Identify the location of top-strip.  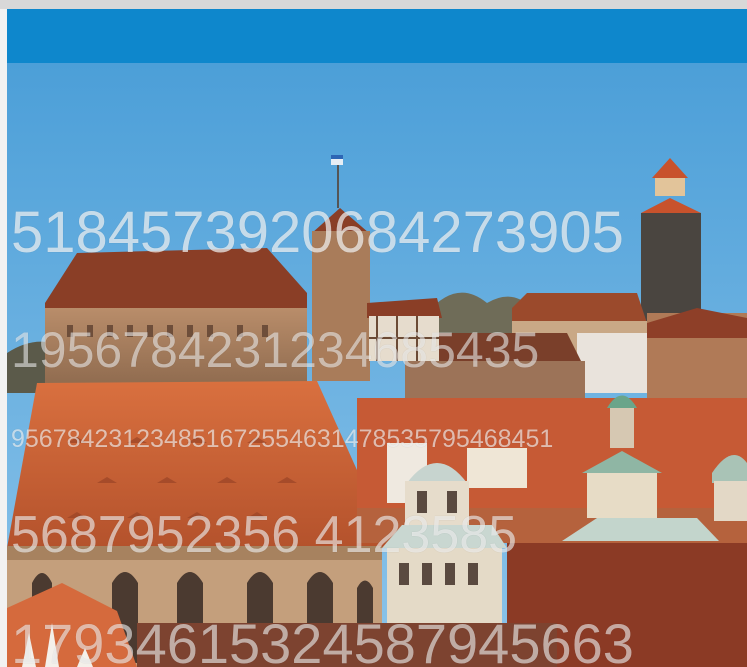
(373, 4).